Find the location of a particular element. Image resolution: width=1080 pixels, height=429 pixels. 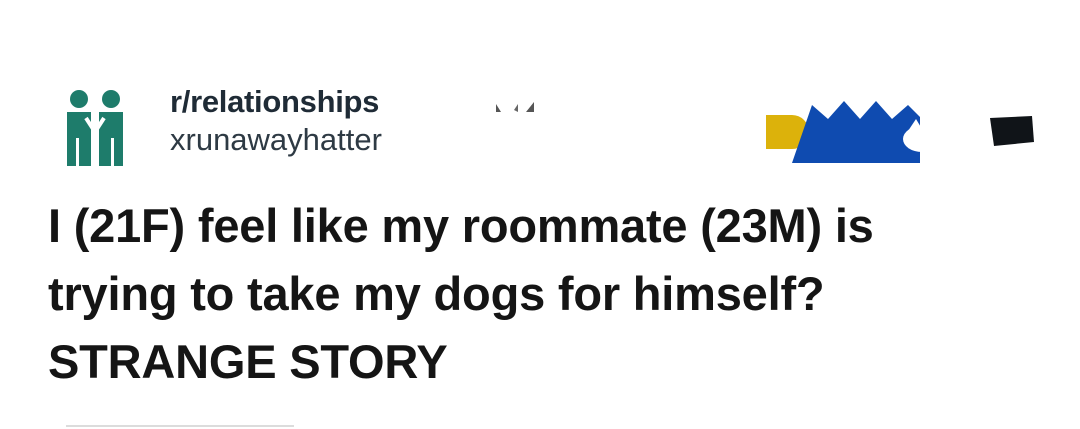

dark-badge-icon is located at coordinates (1012, 131).